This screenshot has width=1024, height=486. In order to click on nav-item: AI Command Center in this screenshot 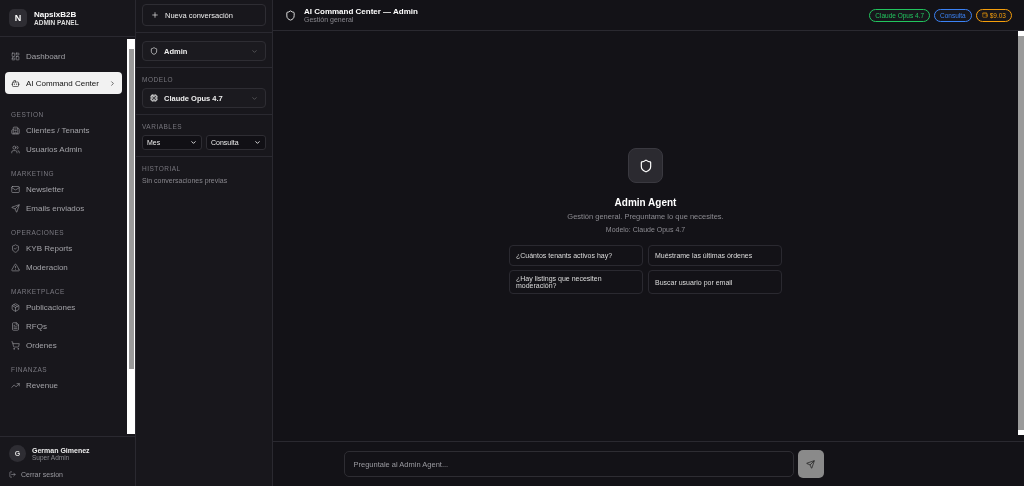, I will do `click(63, 83)`.